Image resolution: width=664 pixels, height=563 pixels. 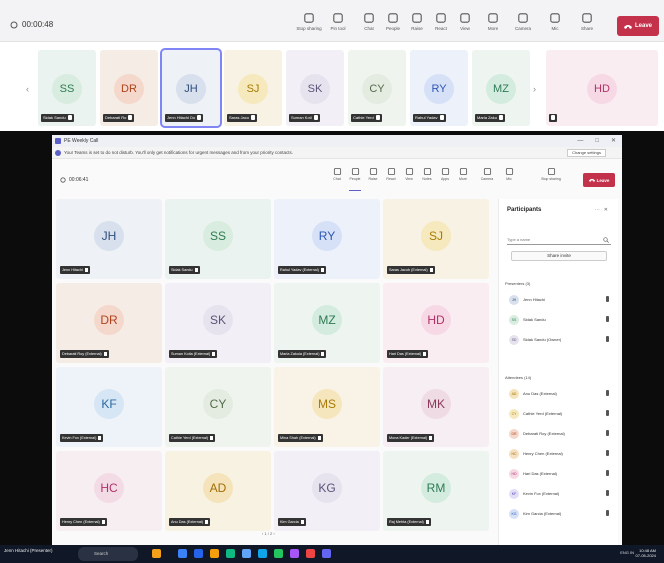 What do you see at coordinates (218, 323) in the screenshot?
I see `video-tile: SK Suman Kotla (External)` at bounding box center [218, 323].